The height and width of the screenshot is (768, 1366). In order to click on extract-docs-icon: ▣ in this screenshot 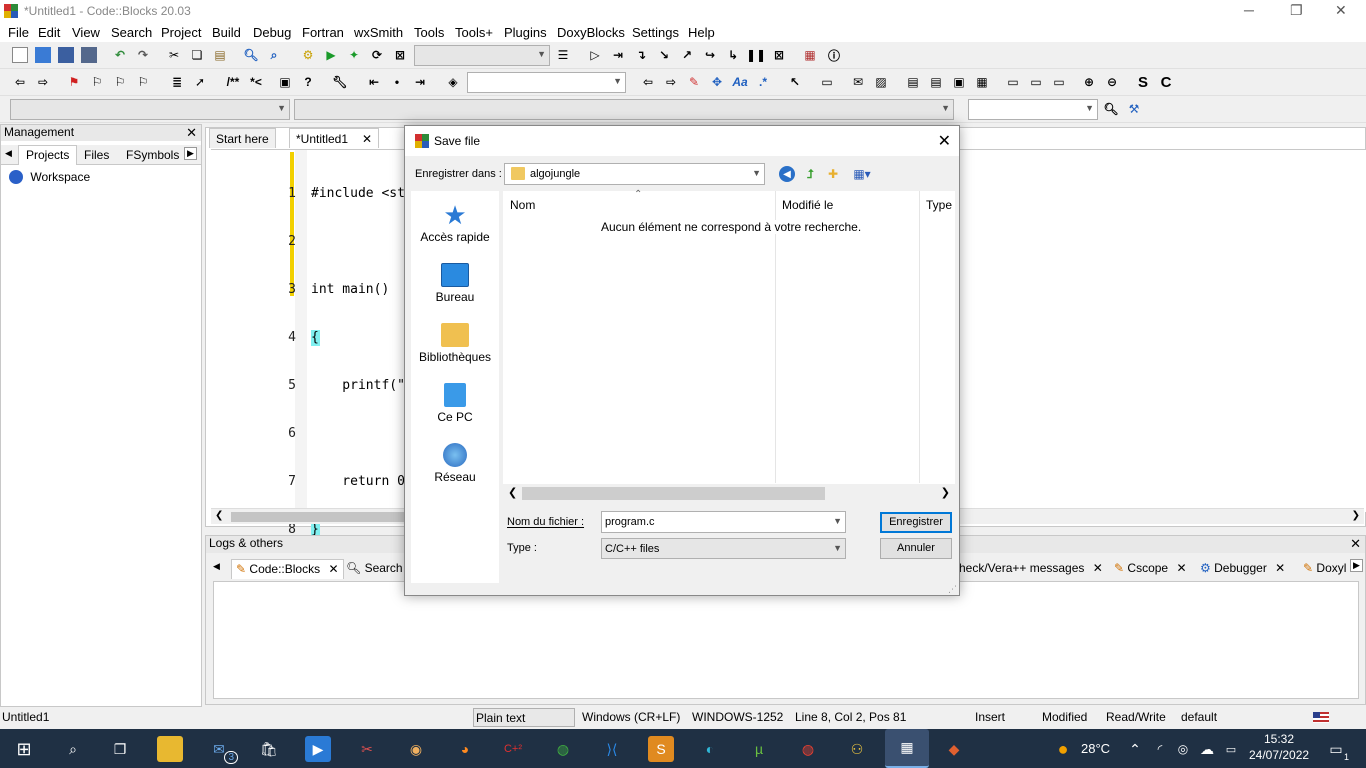, I will do `click(285, 82)`.